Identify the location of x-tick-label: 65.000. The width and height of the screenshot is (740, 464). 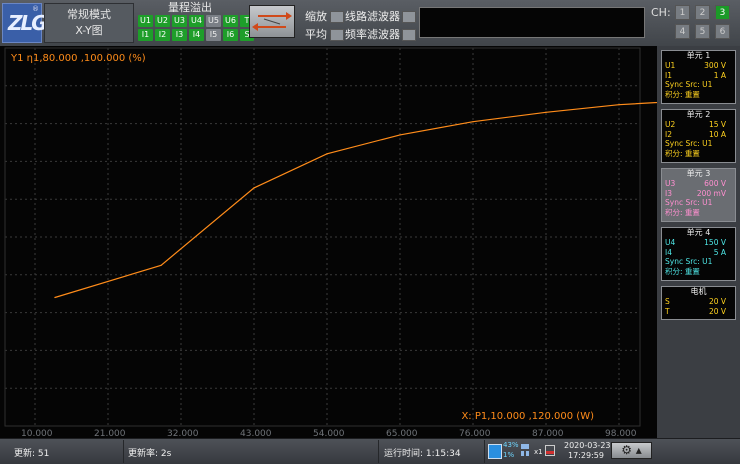
(402, 433).